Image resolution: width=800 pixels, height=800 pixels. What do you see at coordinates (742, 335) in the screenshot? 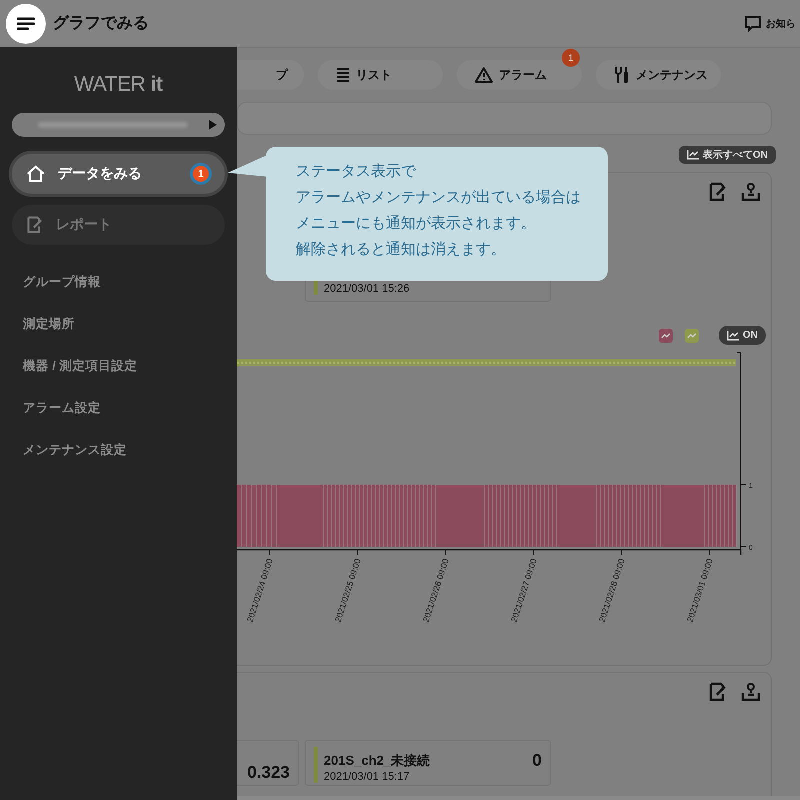
I see `chart-toggle-button: ON` at bounding box center [742, 335].